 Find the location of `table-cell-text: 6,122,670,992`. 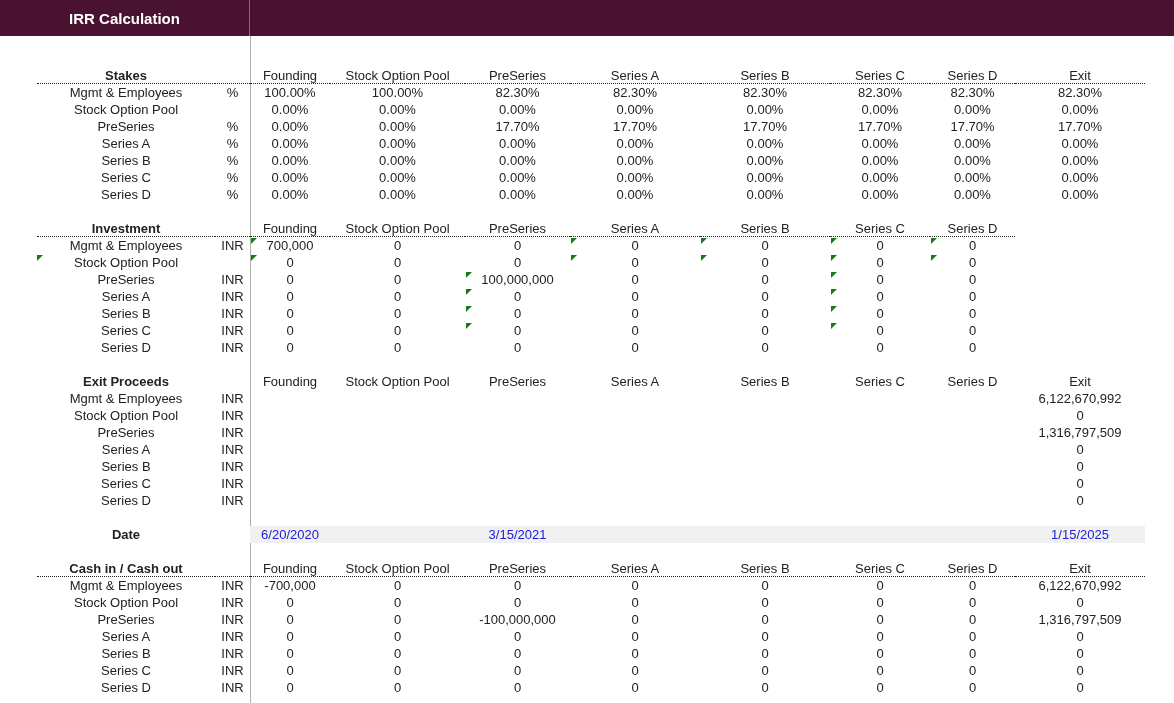

table-cell-text: 6,122,670,992 is located at coordinates (1080, 398).